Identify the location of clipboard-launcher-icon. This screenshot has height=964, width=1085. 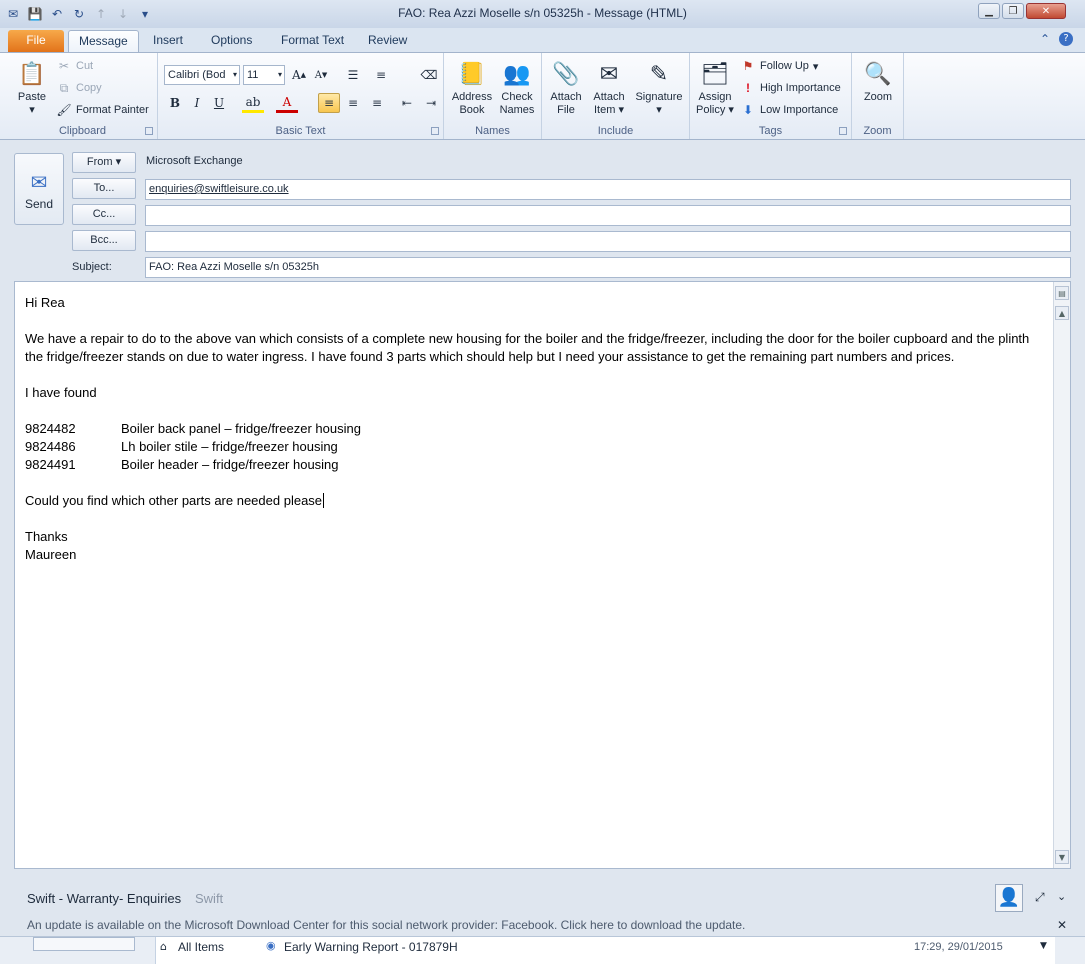
(149, 131).